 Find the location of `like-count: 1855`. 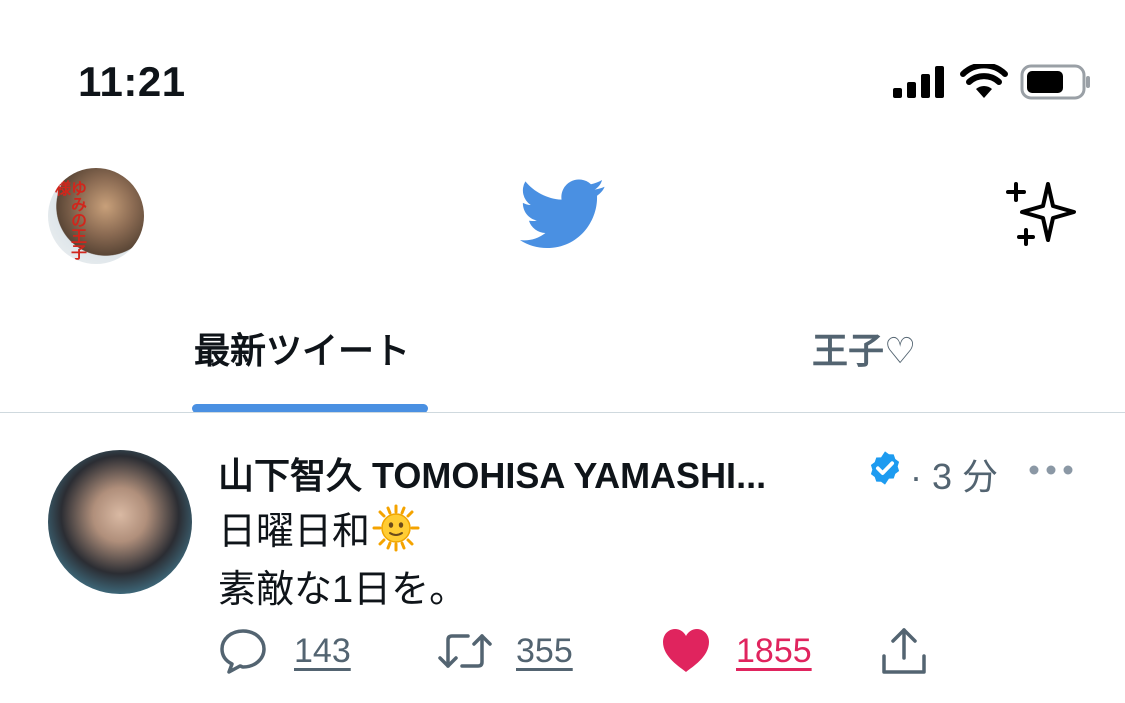

like-count: 1855 is located at coordinates (774, 651).